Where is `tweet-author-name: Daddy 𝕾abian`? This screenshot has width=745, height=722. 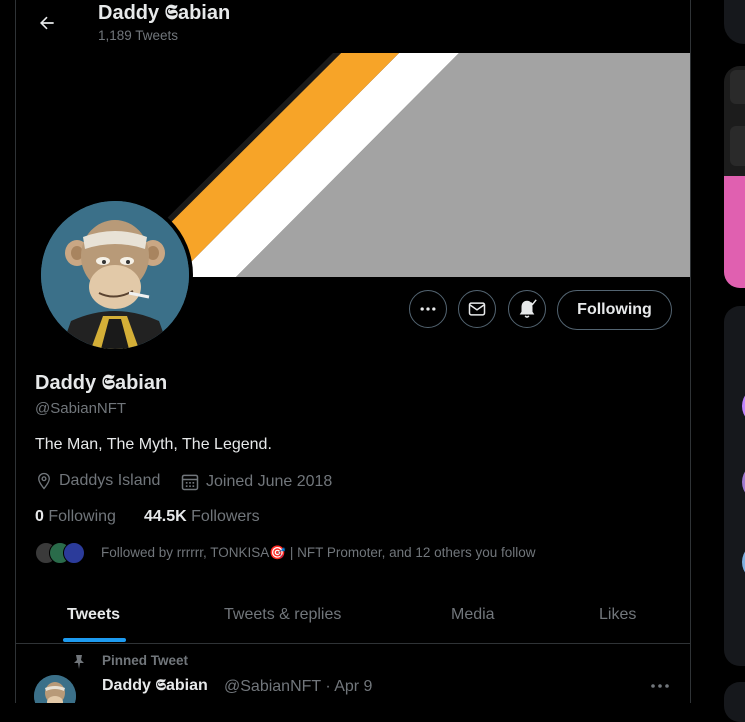
tweet-author-name: Daddy 𝕾abian is located at coordinates (155, 686).